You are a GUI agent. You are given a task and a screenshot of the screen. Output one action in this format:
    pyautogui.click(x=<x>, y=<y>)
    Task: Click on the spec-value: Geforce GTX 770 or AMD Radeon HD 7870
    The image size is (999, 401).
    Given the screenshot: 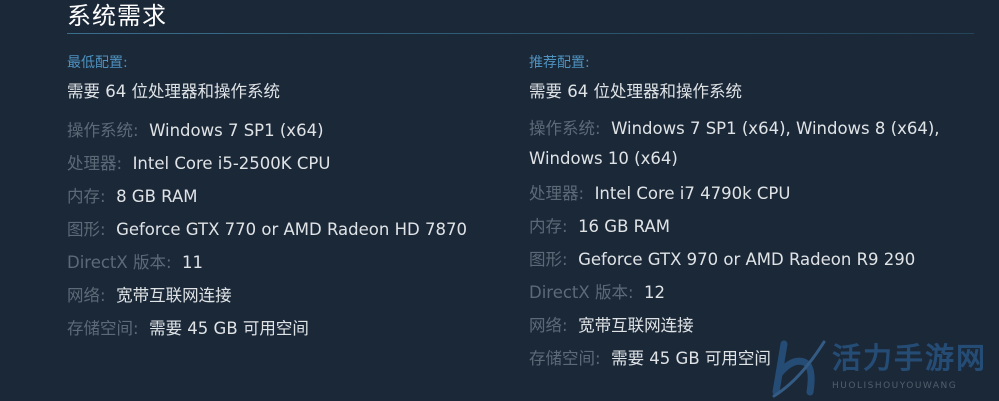 What is the action you would take?
    pyautogui.click(x=291, y=229)
    